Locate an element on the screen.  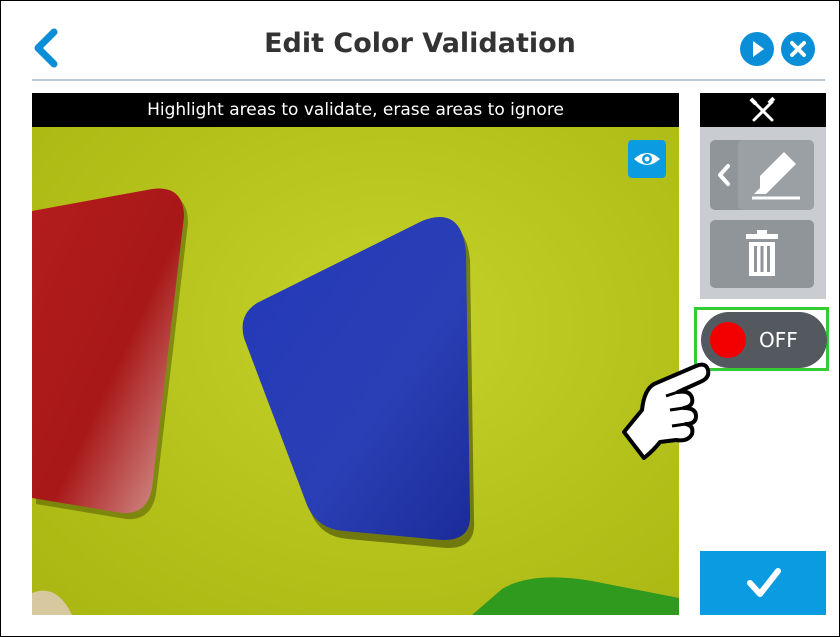
pen-tool-tile is located at coordinates (776, 175).